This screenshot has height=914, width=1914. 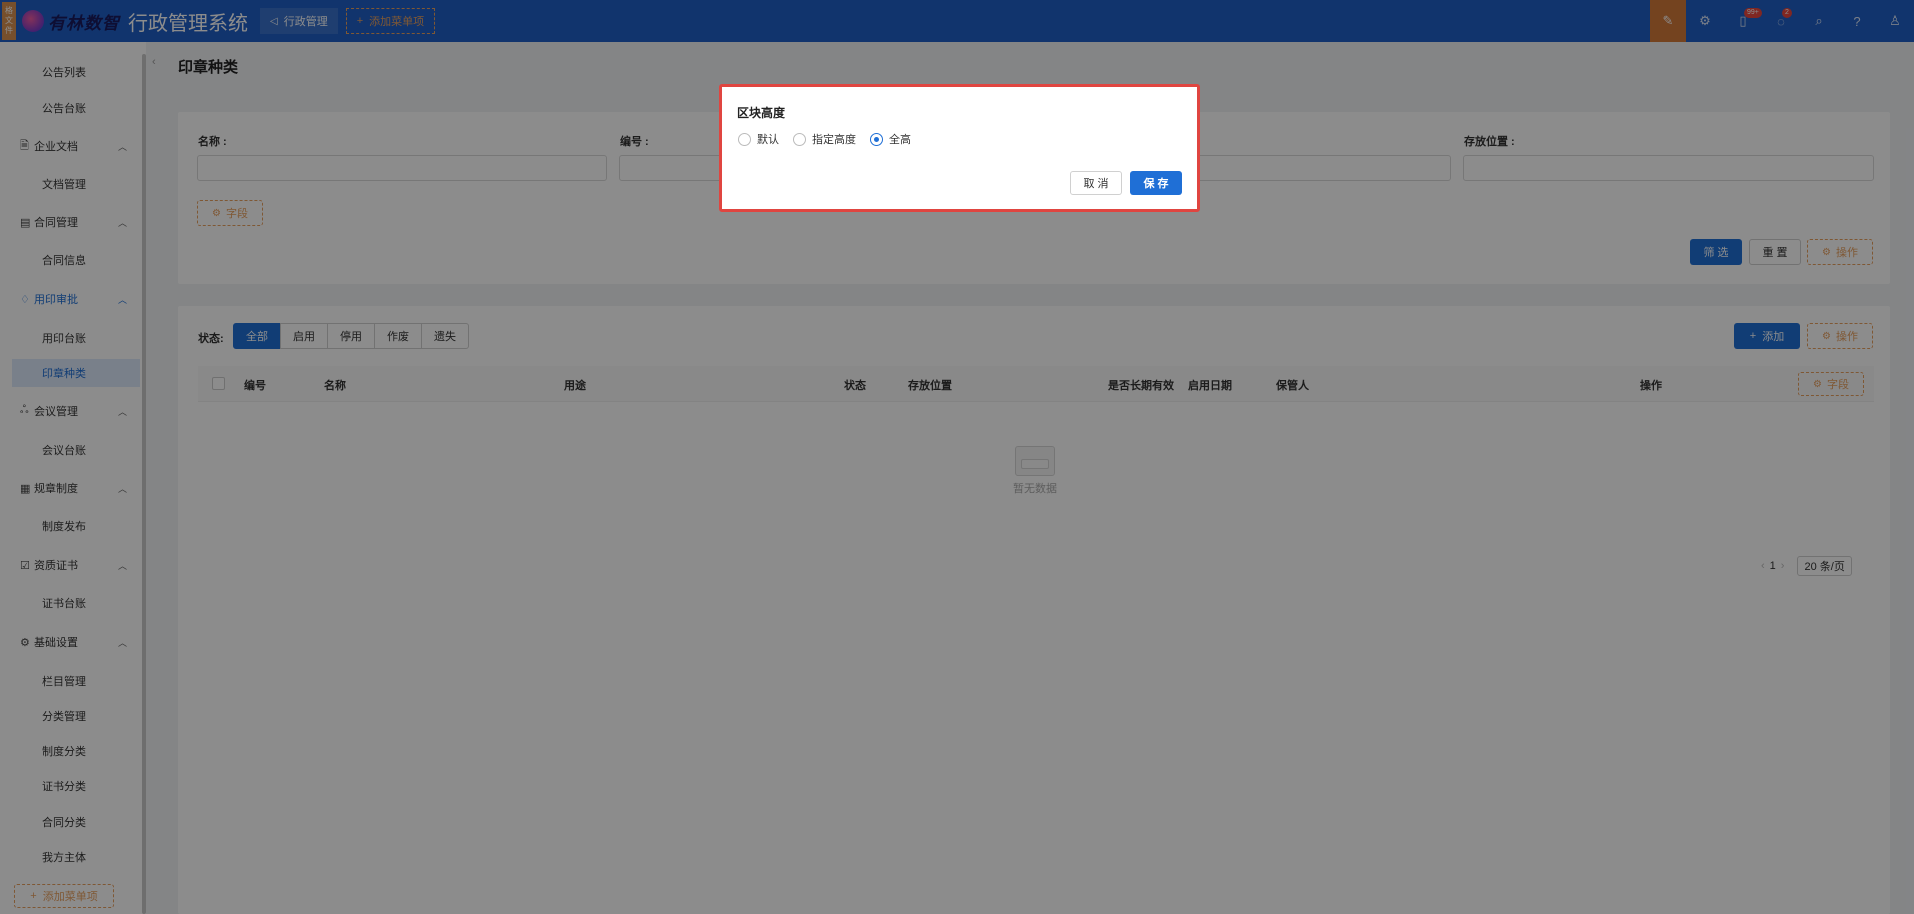 I want to click on radio-default: 默认, so click(x=758, y=139).